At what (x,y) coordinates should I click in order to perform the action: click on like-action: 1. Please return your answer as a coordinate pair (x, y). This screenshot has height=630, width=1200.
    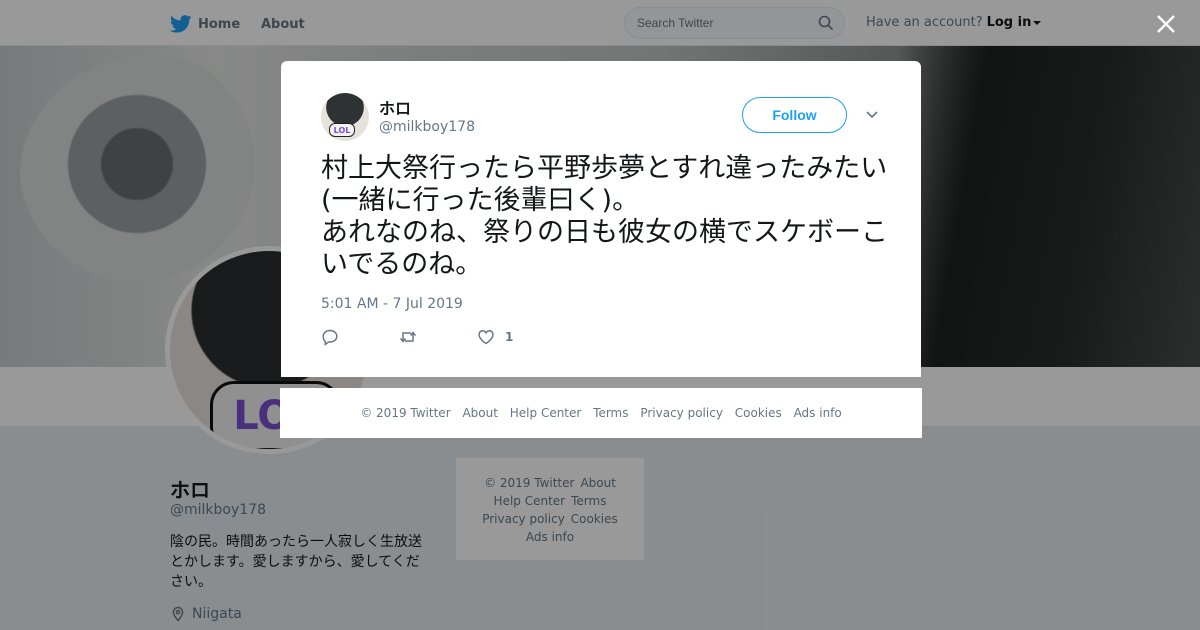
    Looking at the image, I should click on (495, 337).